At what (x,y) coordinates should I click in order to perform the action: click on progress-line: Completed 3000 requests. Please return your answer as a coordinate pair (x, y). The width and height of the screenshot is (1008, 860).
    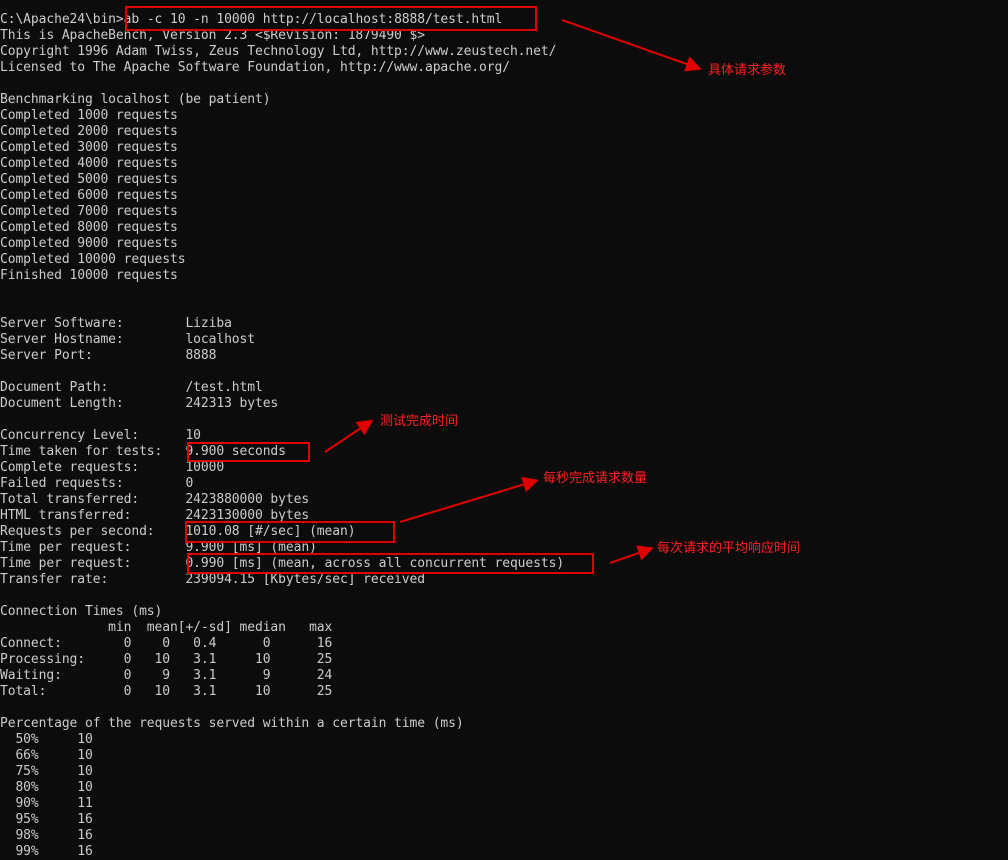
    Looking at the image, I should click on (89, 147).